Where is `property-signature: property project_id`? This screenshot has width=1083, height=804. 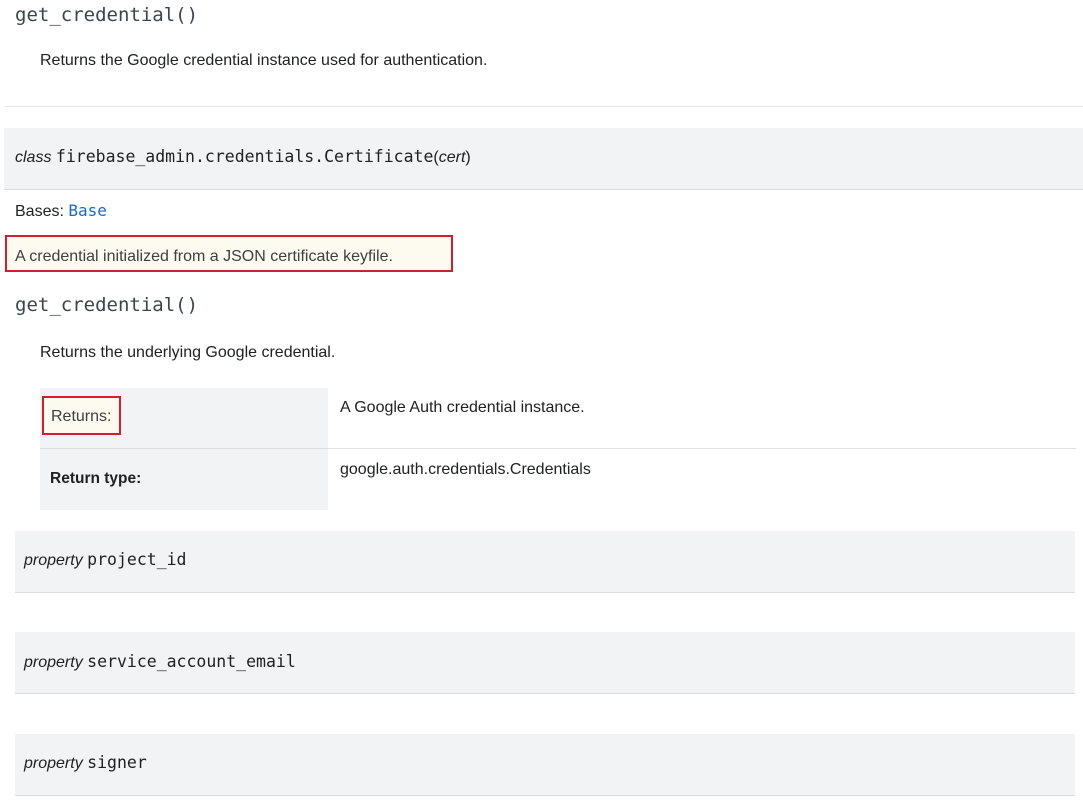
property-signature: property project_id is located at coordinates (105, 559).